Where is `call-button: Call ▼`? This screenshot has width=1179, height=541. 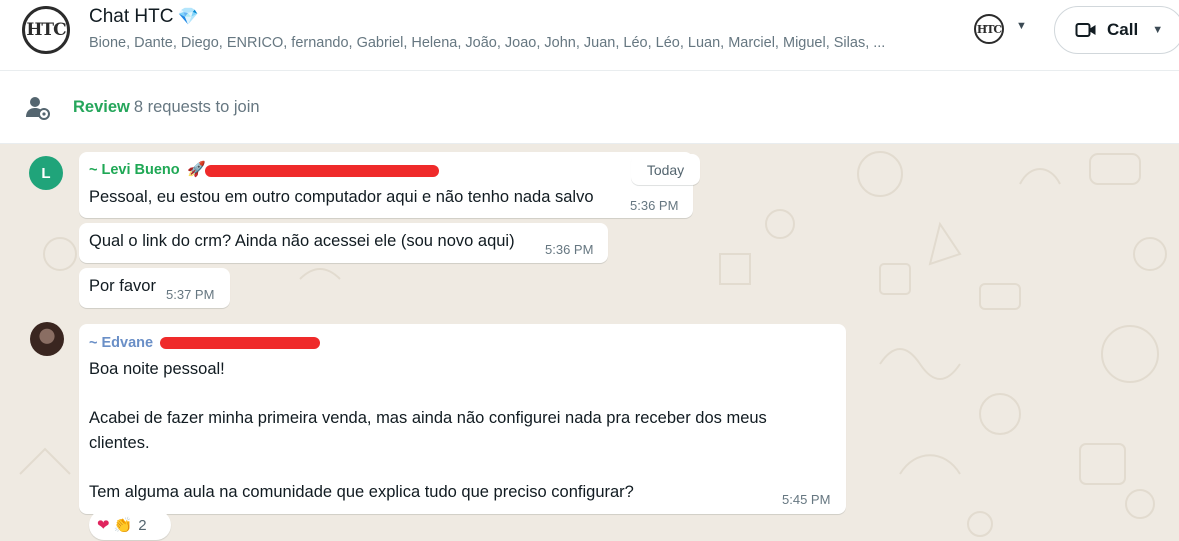
call-button: Call ▼ is located at coordinates (1116, 30).